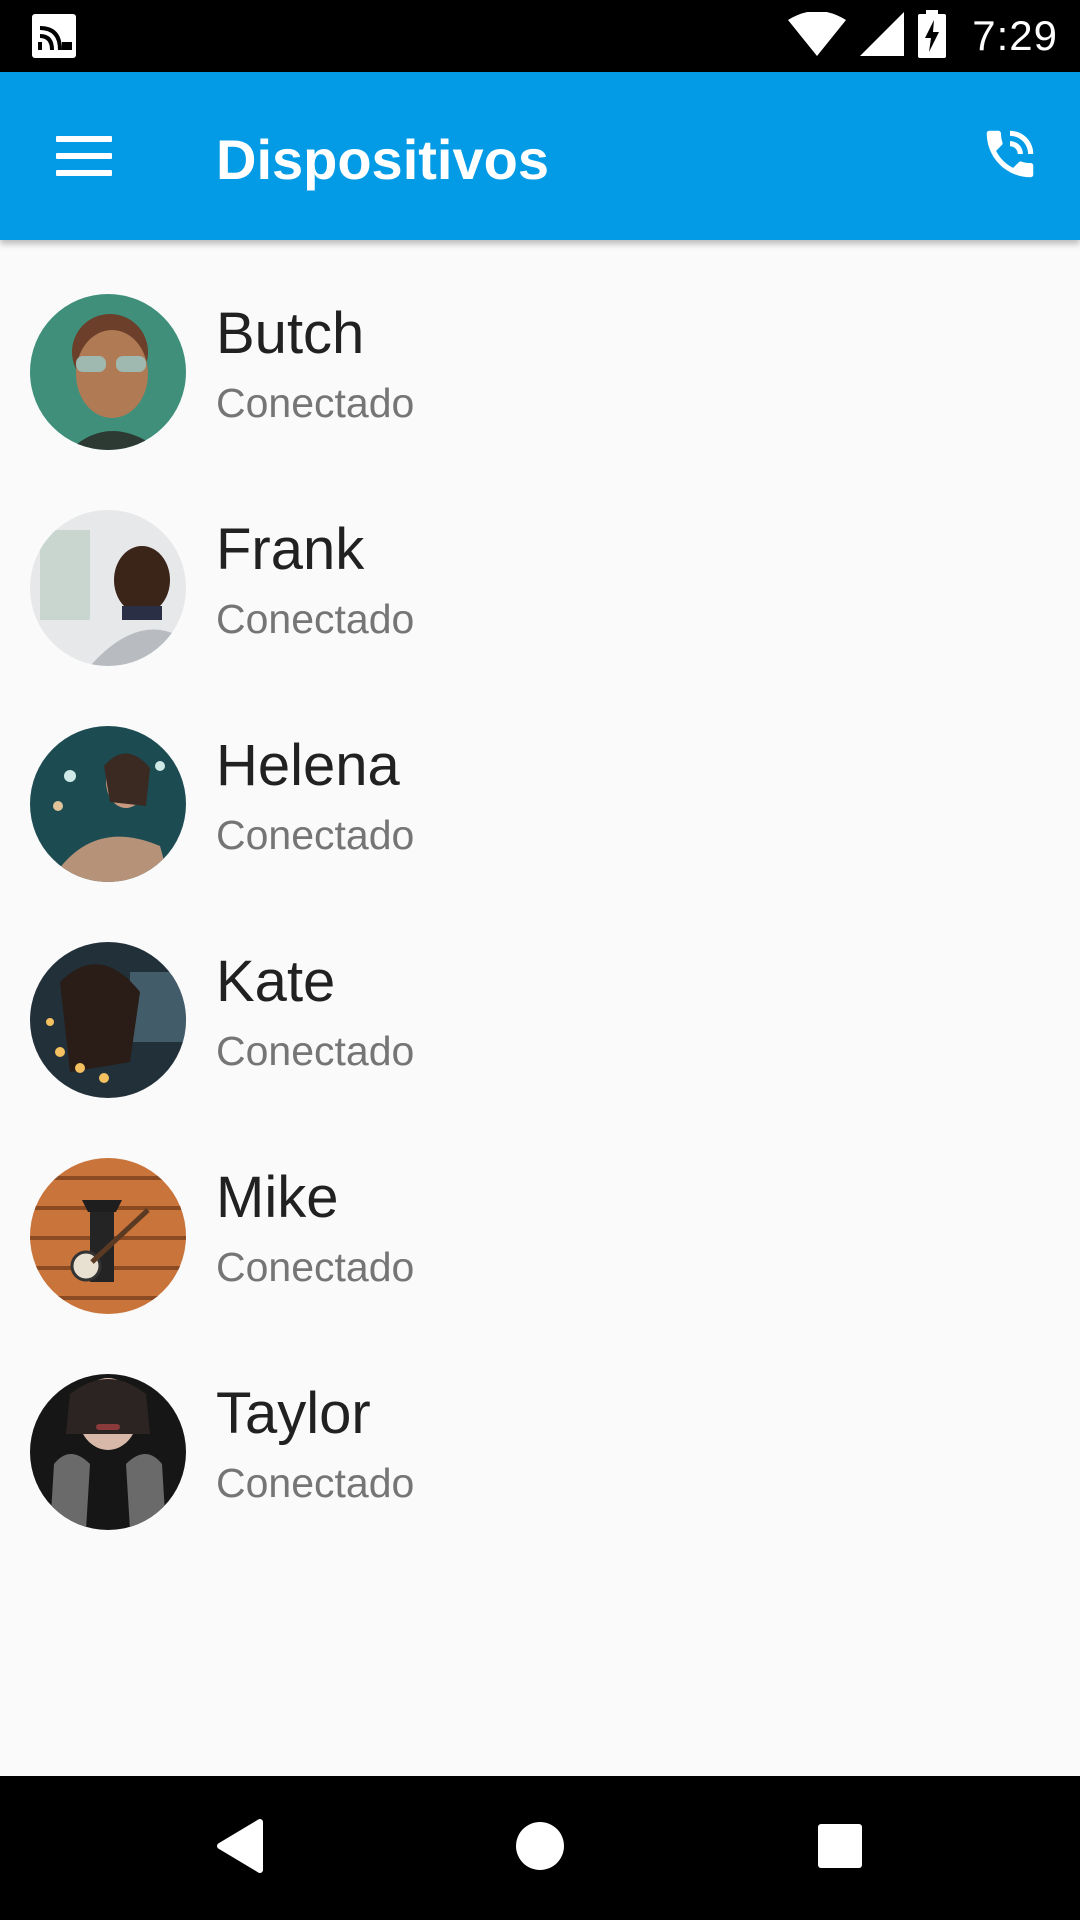 The width and height of the screenshot is (1080, 1920). Describe the element at coordinates (293, 1413) in the screenshot. I see `device-name: Taylor` at that location.